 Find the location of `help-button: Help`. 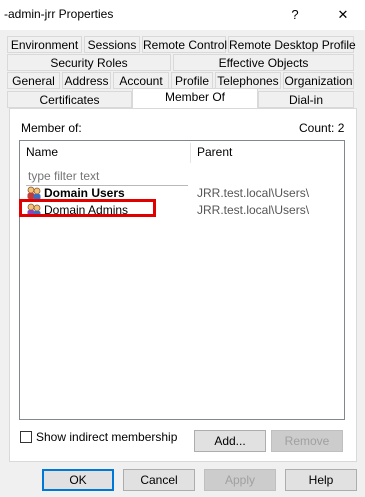

help-button: Help is located at coordinates (321, 480).